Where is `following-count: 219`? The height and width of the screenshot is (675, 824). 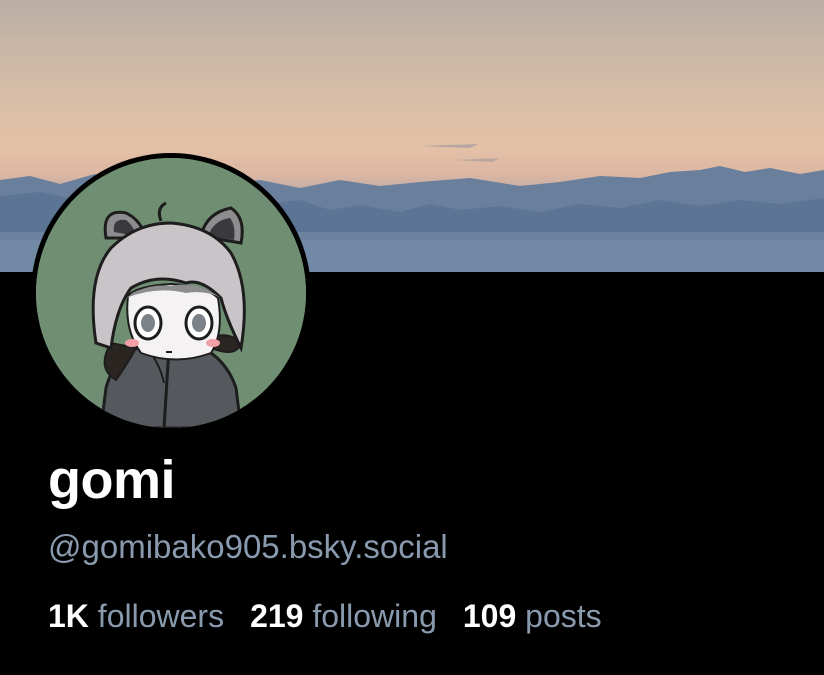
following-count: 219 is located at coordinates (277, 616).